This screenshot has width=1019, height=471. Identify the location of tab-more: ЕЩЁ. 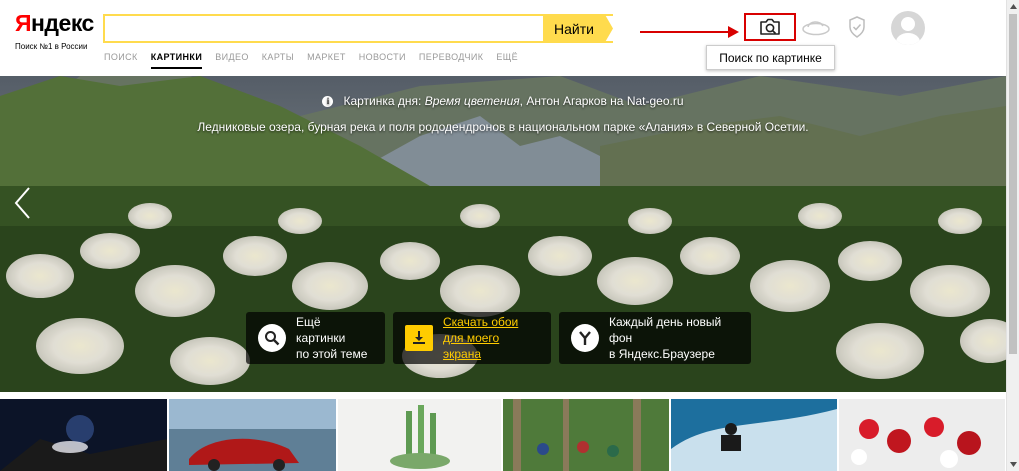
(507, 60).